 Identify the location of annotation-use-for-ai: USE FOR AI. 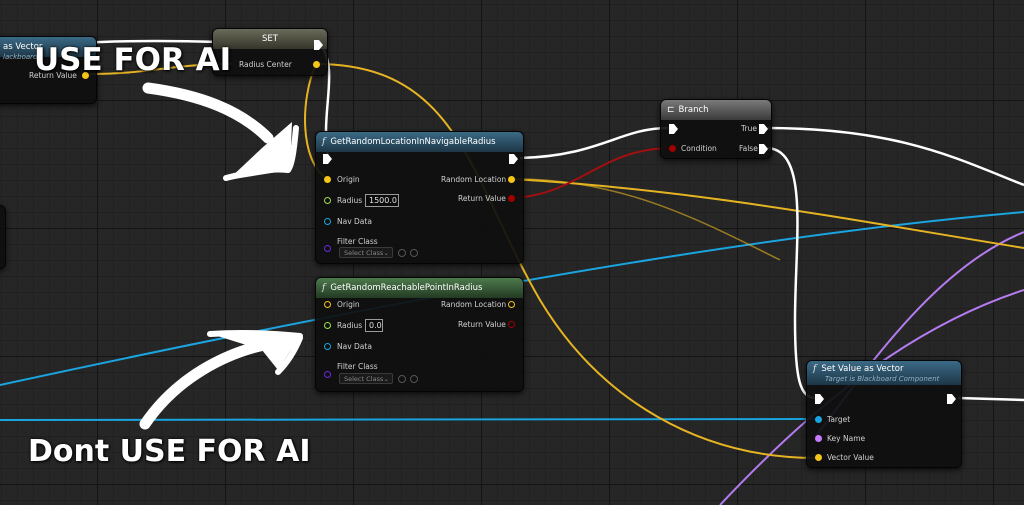
(133, 60).